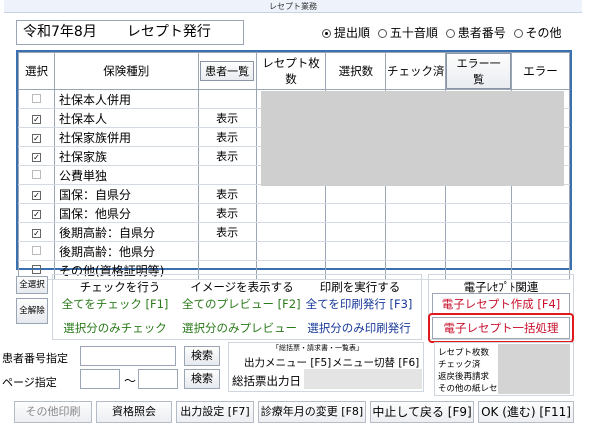 The width and height of the screenshot is (590, 433). I want to click on menu-switch-button: メニュー切替 [F6], so click(375, 362).